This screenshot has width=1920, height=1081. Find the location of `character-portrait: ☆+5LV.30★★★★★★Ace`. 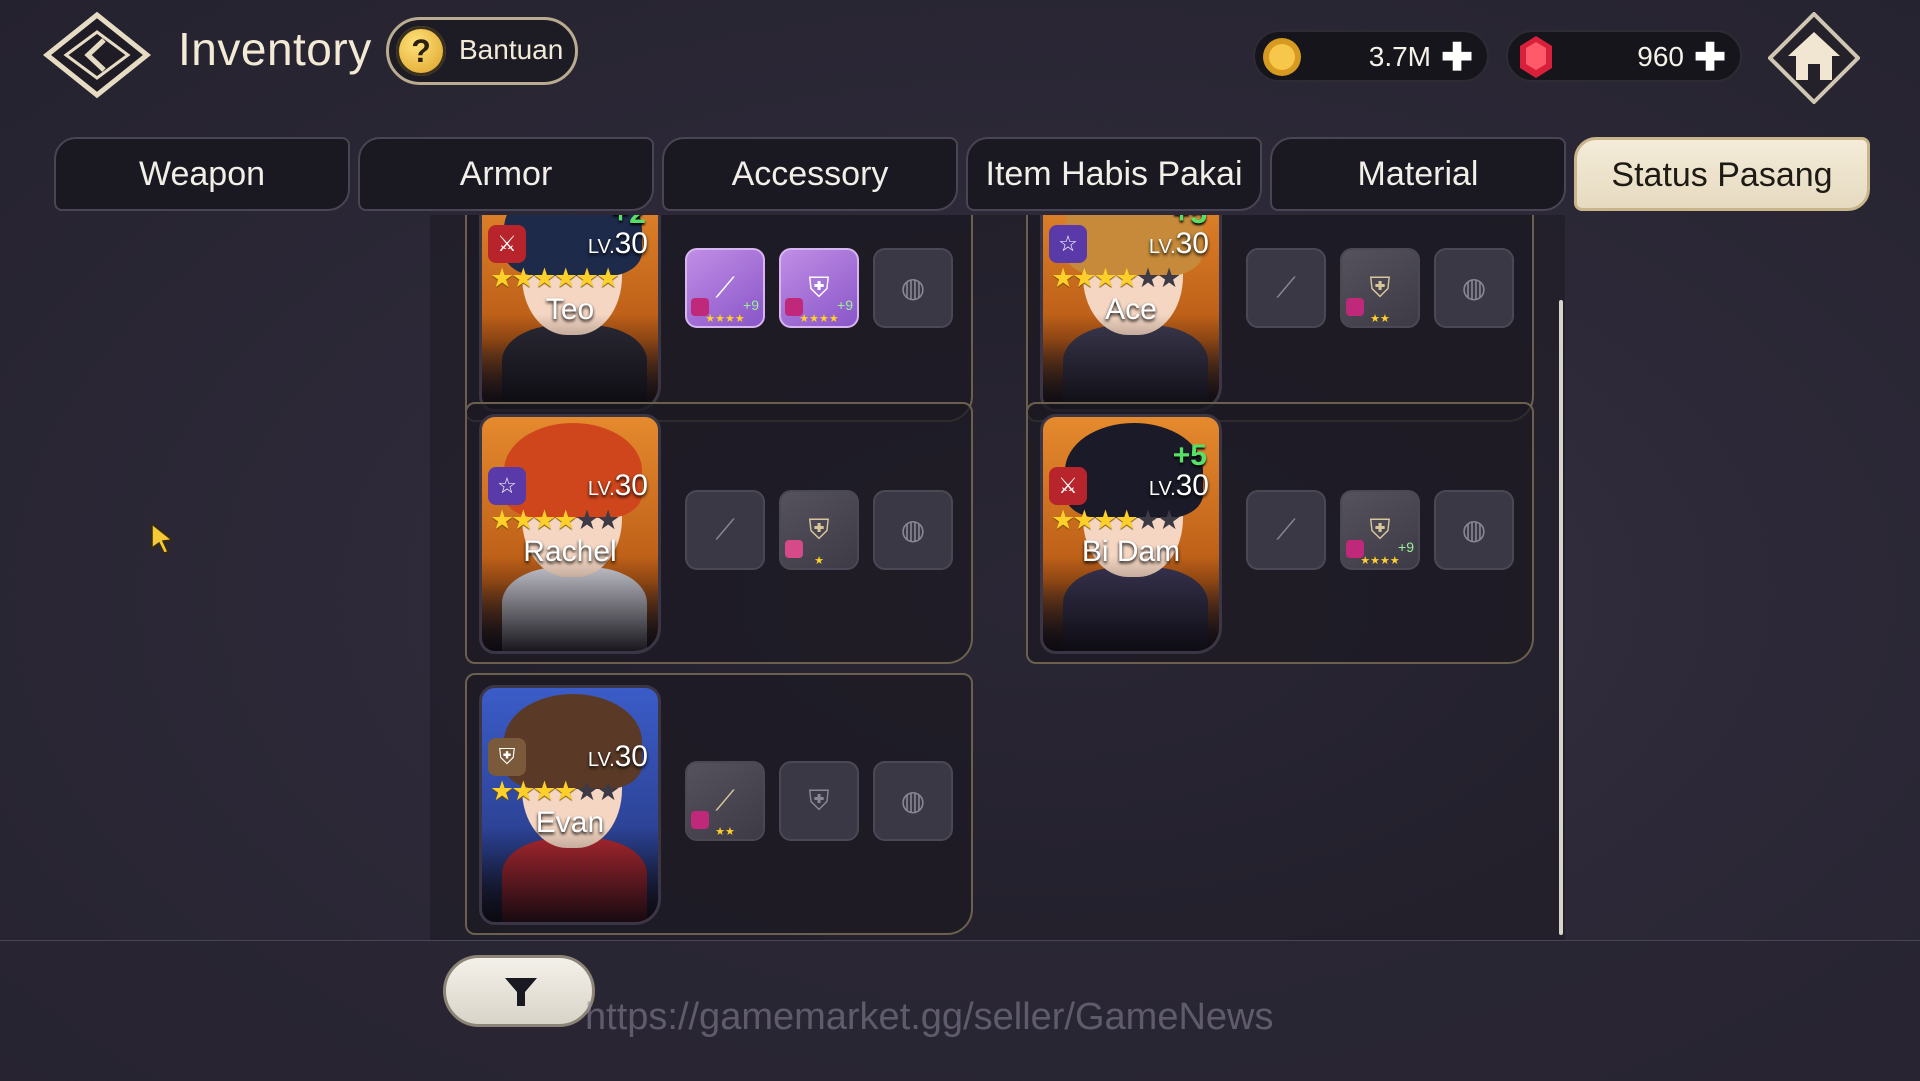

character-portrait: ☆+5LV.30★★★★★★Ace is located at coordinates (1131, 313).